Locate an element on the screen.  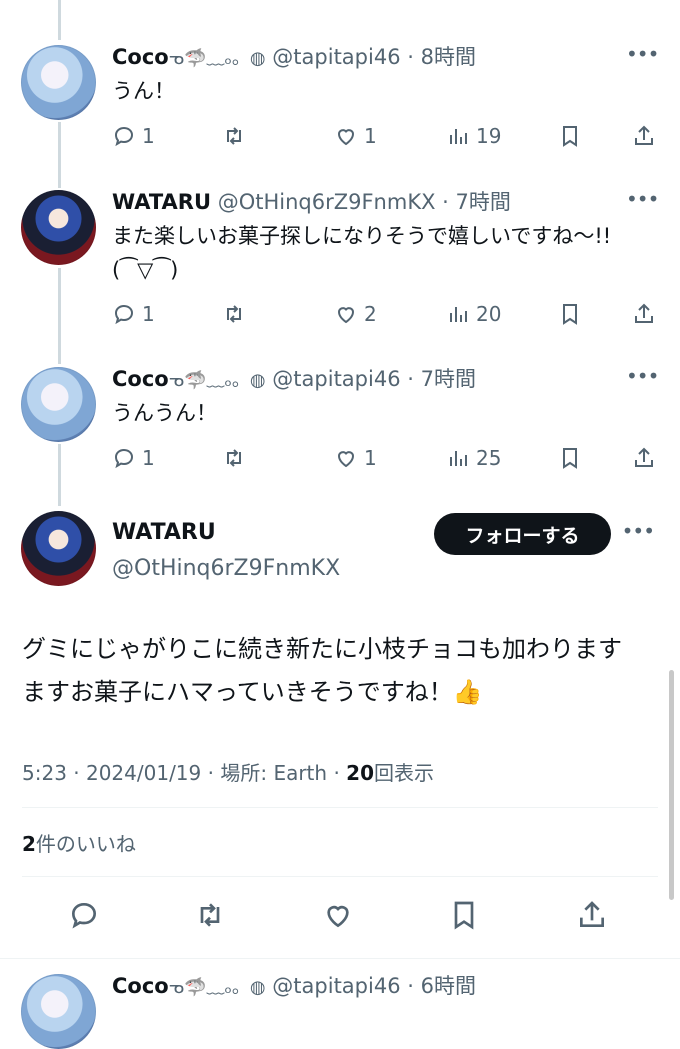
tweet-header: Cocoᓀ🦈﹏ₒ。◍ @tapitapi46 · 8時間 is located at coordinates (361, 57).